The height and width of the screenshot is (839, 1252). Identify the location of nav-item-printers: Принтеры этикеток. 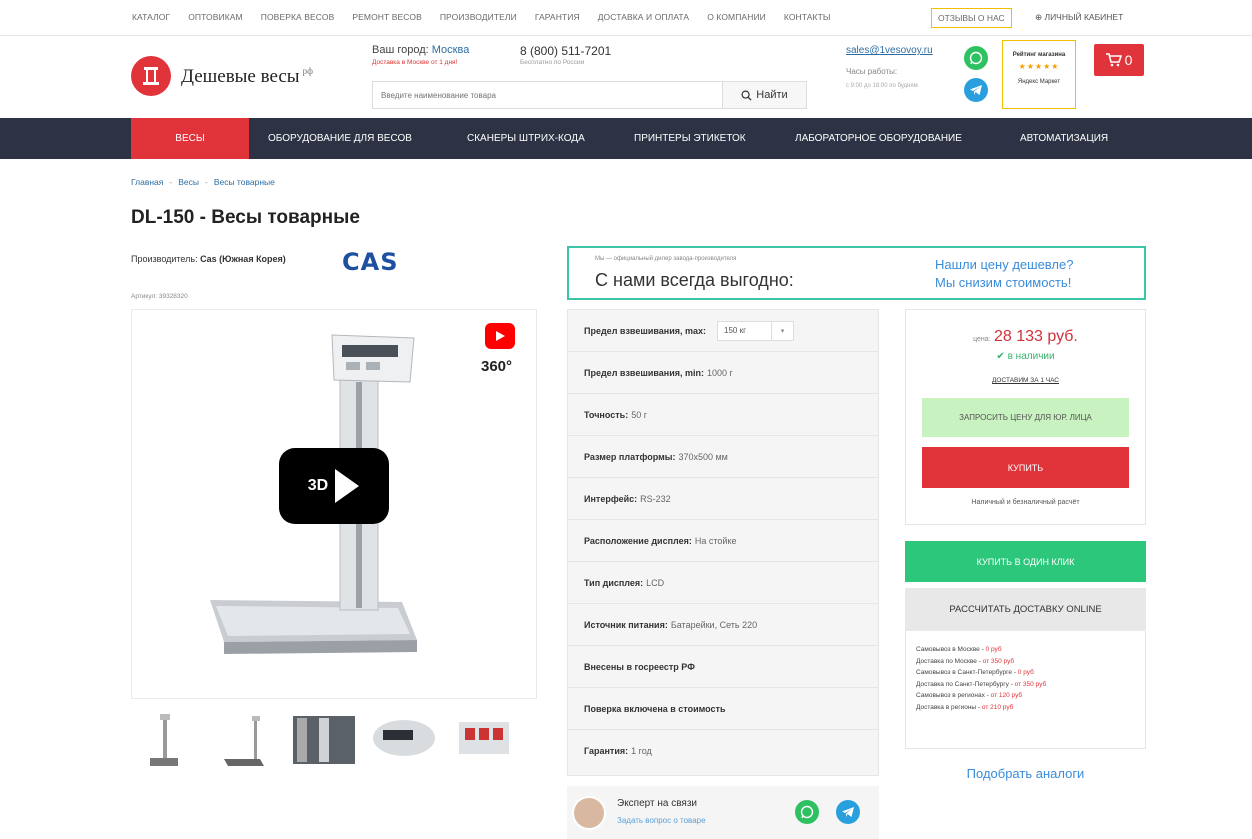
(690, 138).